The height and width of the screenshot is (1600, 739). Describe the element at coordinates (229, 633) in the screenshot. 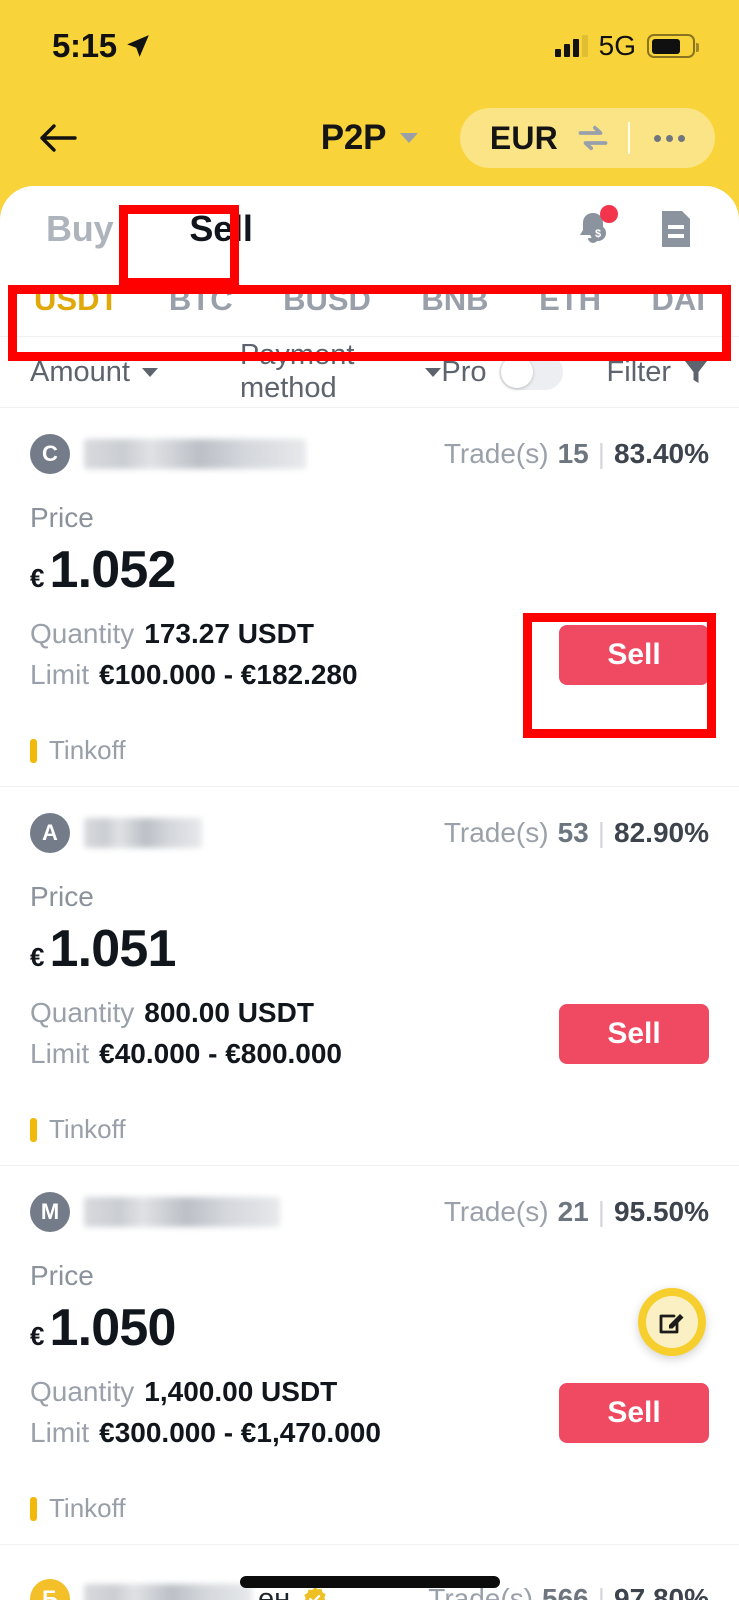

I see `quantity-value: 173.27 USDT` at that location.